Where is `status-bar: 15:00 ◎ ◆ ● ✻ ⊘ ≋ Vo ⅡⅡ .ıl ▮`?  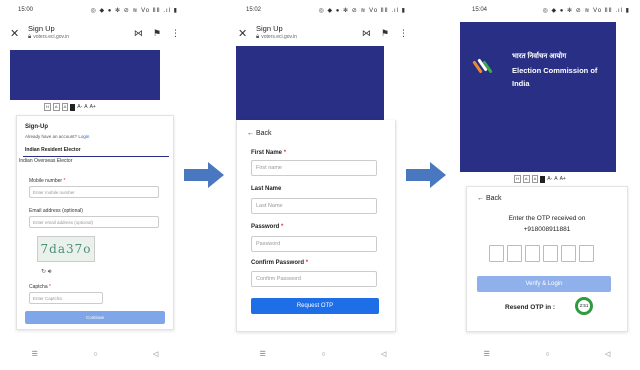
status-bar: 15:00 ◎ ◆ ● ✻ ⊘ ≋ Vo ⅡⅡ .ıl ▮ is located at coordinates (95, 10).